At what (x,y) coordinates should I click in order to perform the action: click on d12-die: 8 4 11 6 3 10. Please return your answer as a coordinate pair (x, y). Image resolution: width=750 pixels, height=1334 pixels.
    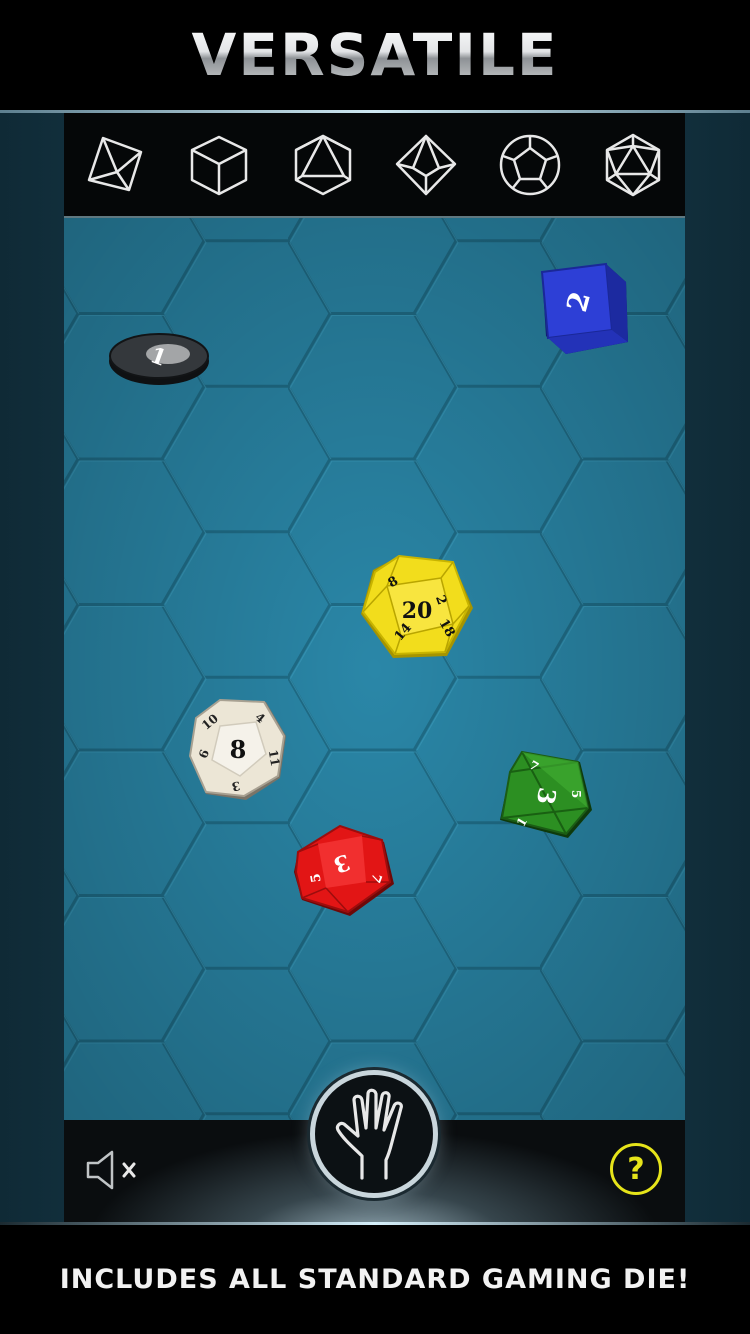
    Looking at the image, I should click on (238, 750).